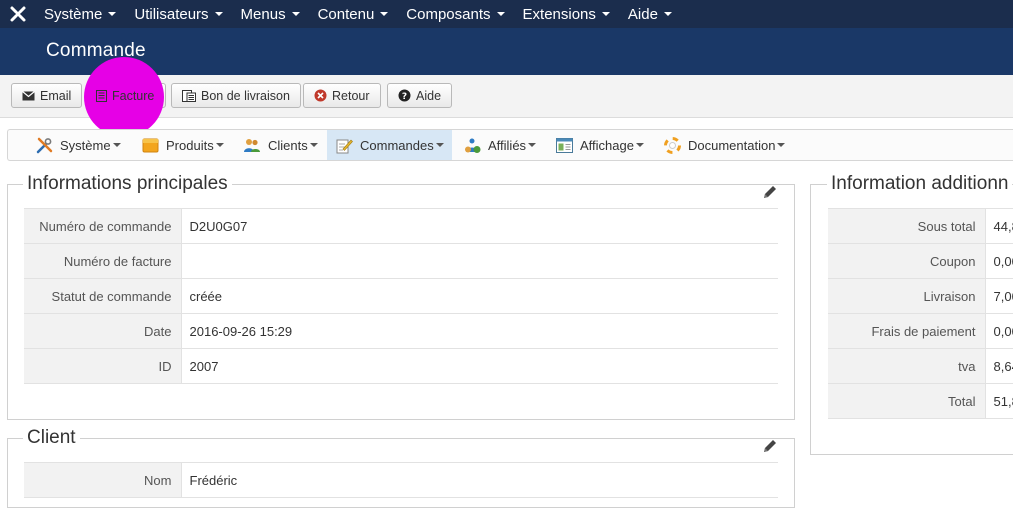 The height and width of the screenshot is (508, 1013). I want to click on table-row: Nom Frédéric, so click(401, 480).